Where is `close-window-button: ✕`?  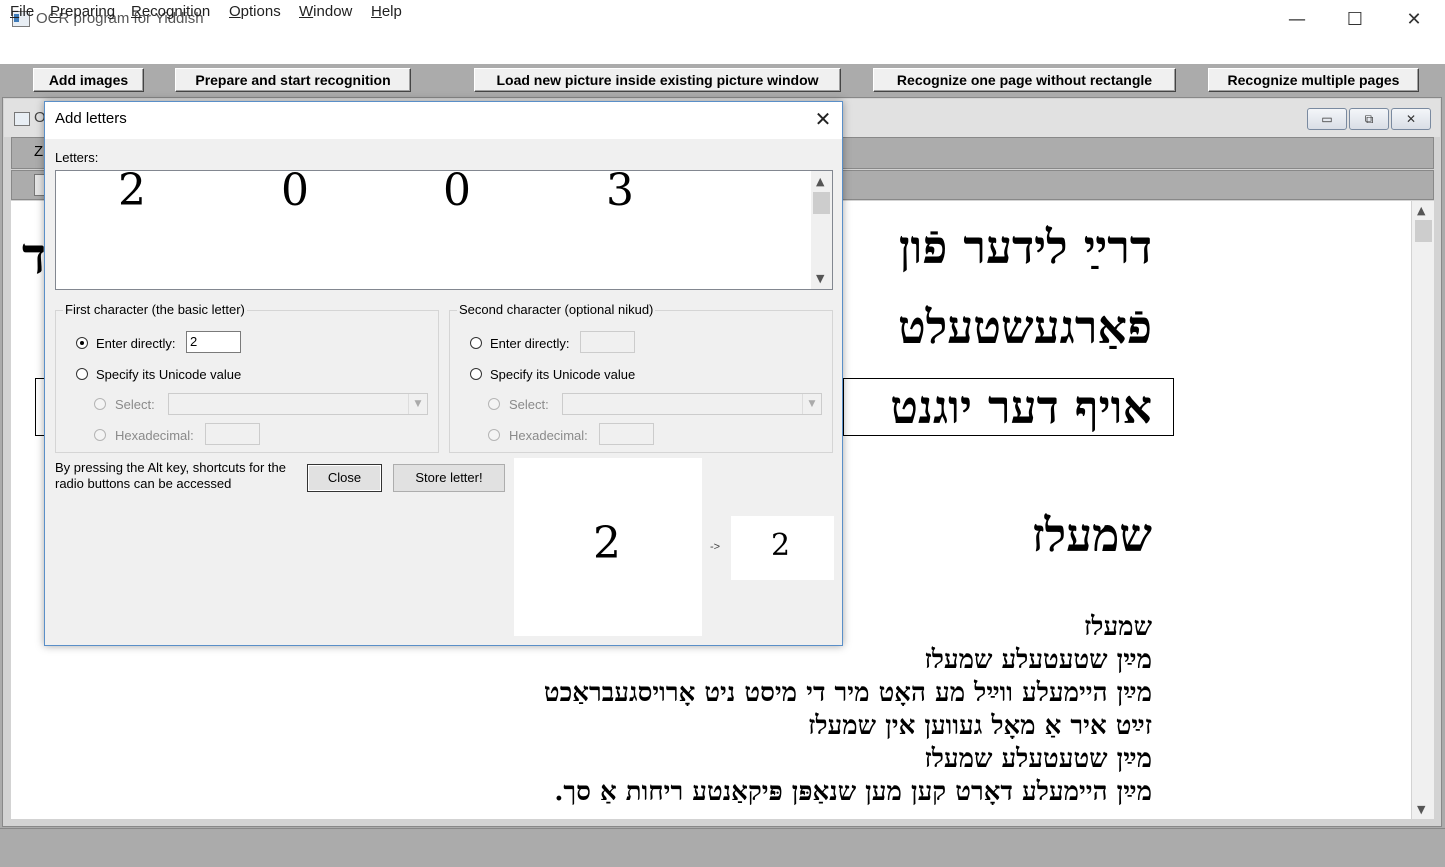
close-window-button: ✕ is located at coordinates (1414, 20).